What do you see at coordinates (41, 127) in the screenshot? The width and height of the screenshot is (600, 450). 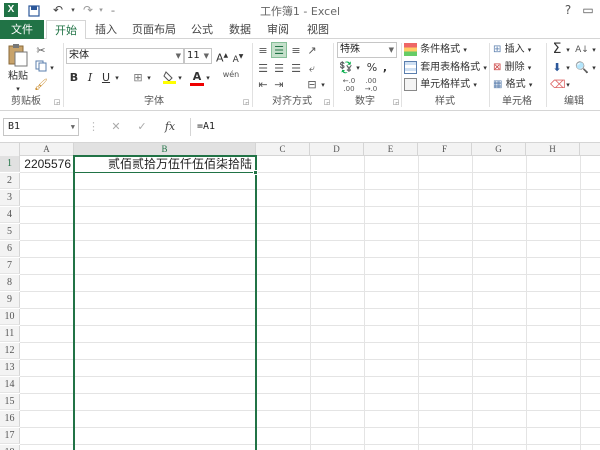 I see `name-box: B1 ▼` at bounding box center [41, 127].